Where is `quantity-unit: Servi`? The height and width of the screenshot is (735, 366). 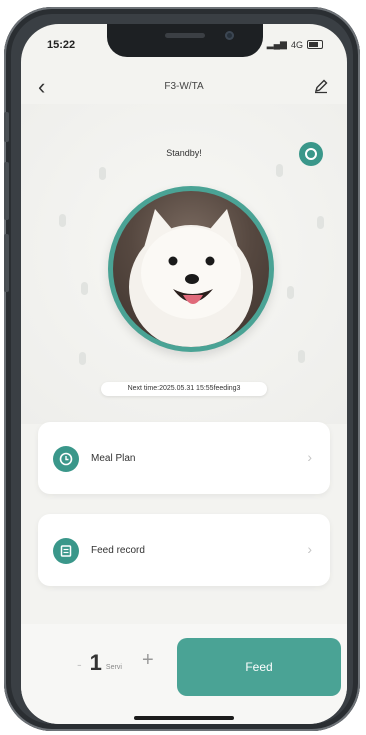 quantity-unit: Servi is located at coordinates (113, 667).